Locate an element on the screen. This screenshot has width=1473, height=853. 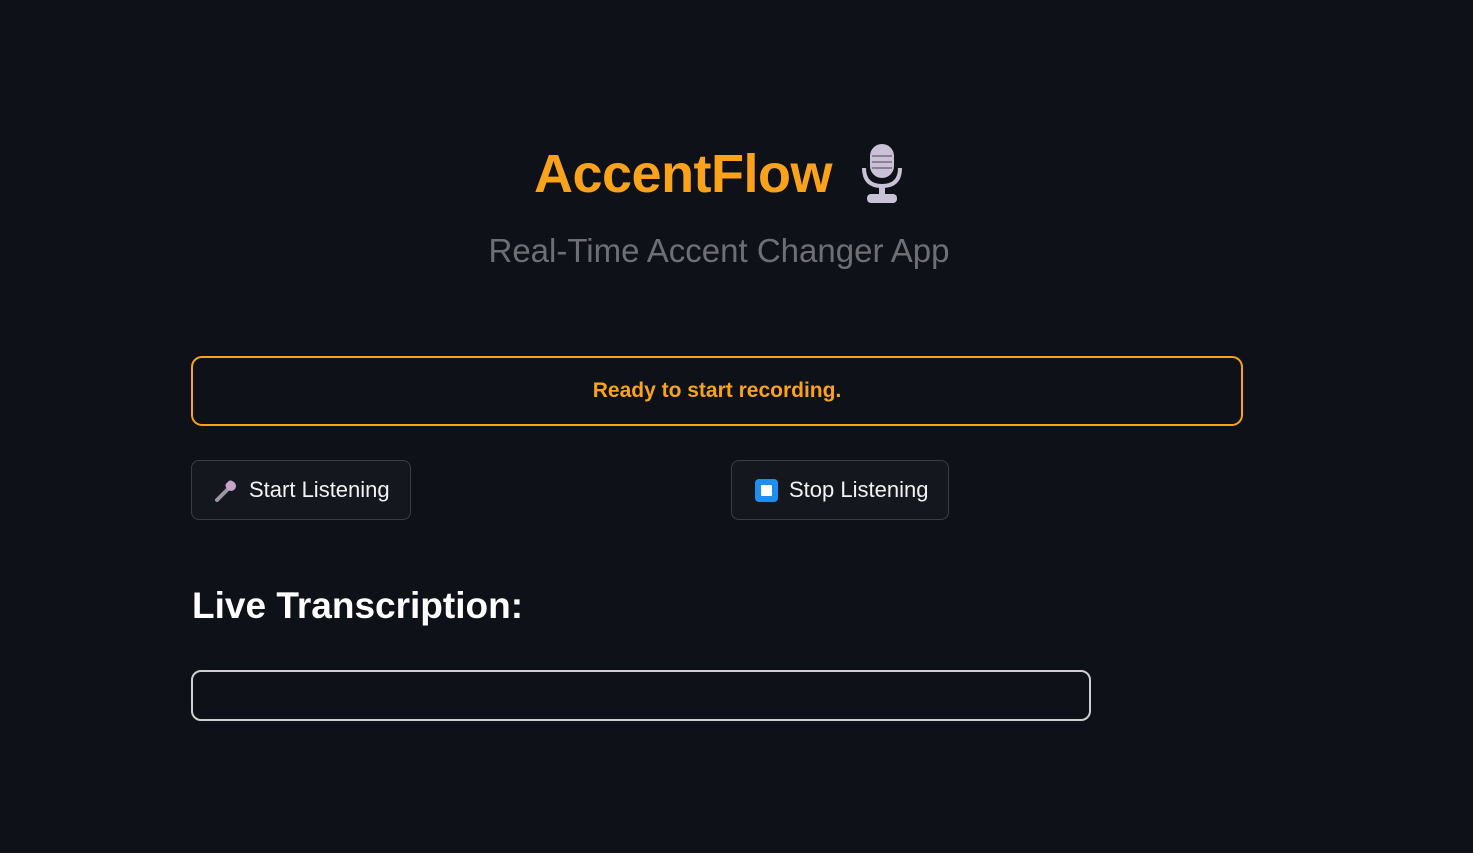
app-title: AccentFlow is located at coordinates (683, 174).